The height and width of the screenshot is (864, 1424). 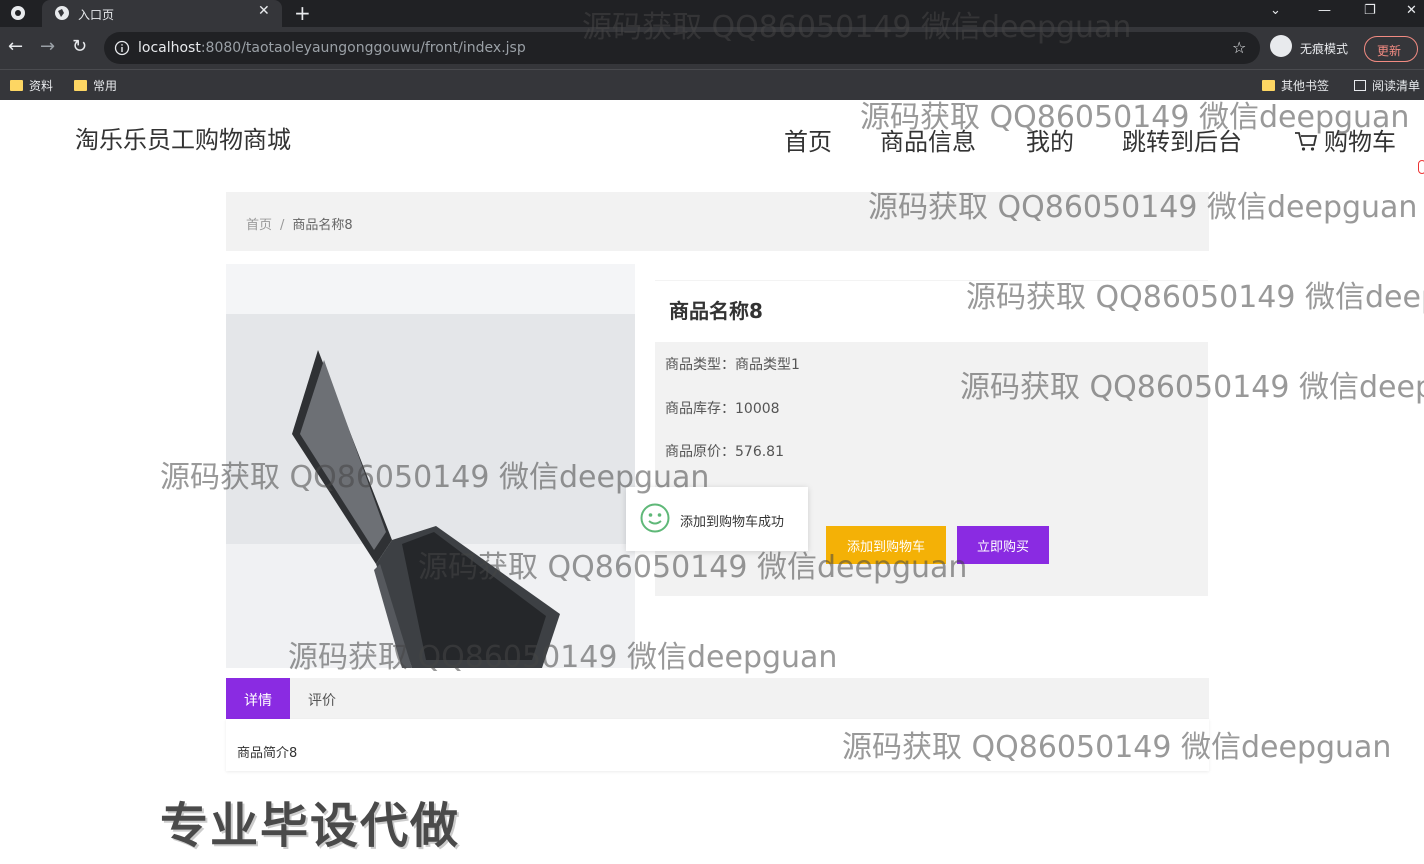 I want to click on bookmarks-bar: 资料 常用 其他书签 阅读清单, so click(x=712, y=84).